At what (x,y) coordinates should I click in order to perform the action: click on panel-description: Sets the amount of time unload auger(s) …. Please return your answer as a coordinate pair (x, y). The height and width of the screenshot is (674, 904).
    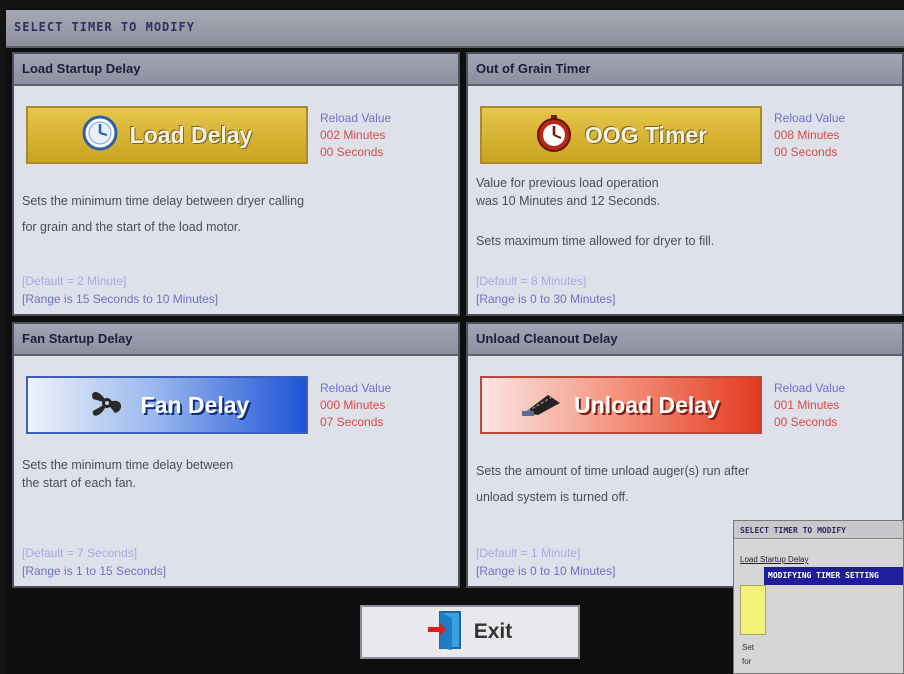
    Looking at the image, I should click on (612, 484).